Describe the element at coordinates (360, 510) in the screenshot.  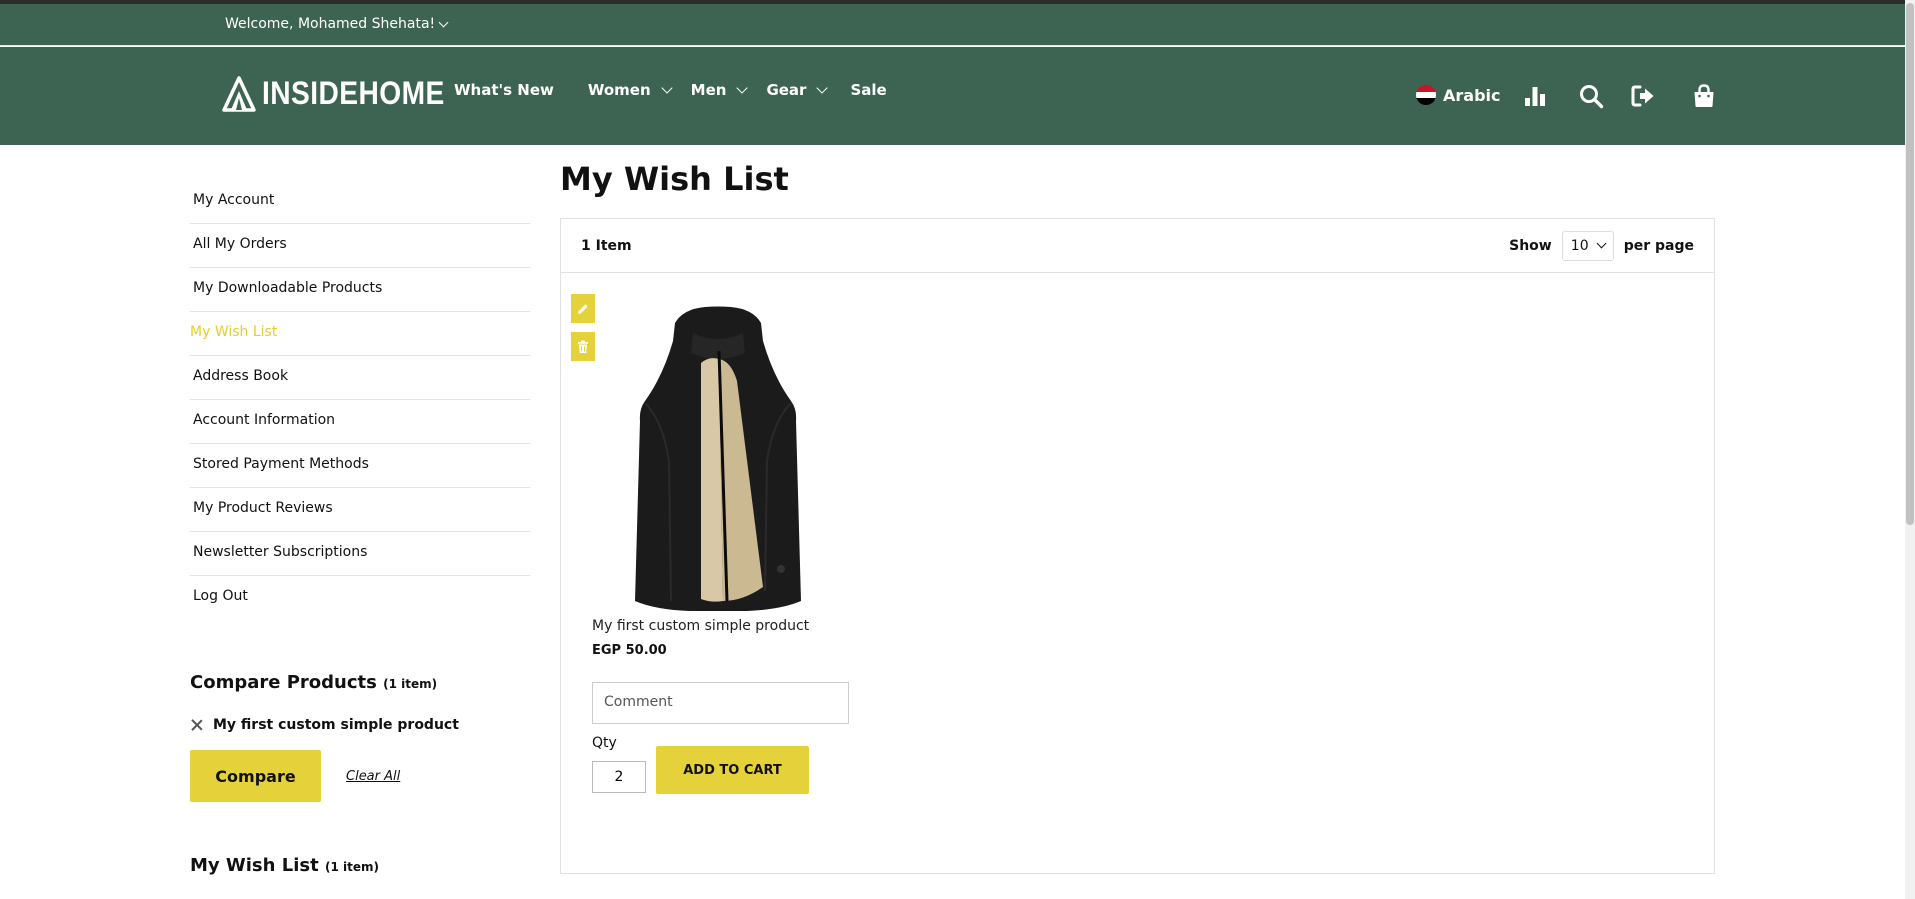
I see `sidebar-item-product-reviews: My Product Reviews` at that location.